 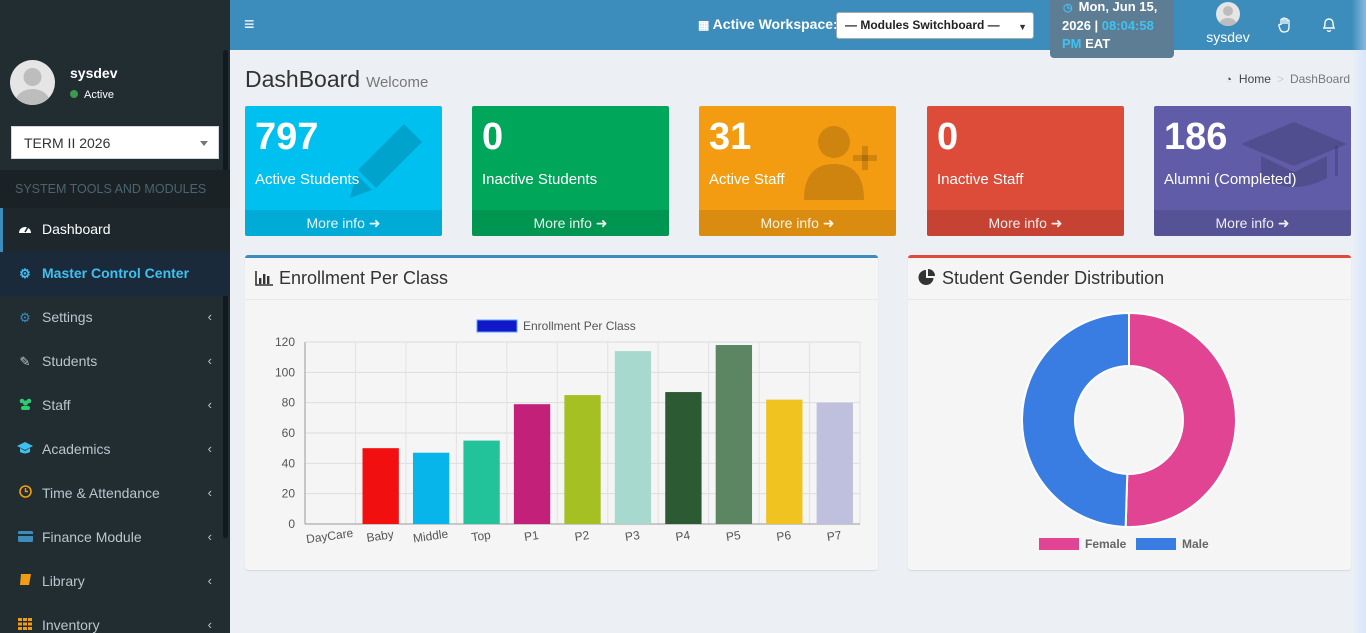 I want to click on term-select-value: TERM II 2026, so click(x=67, y=143).